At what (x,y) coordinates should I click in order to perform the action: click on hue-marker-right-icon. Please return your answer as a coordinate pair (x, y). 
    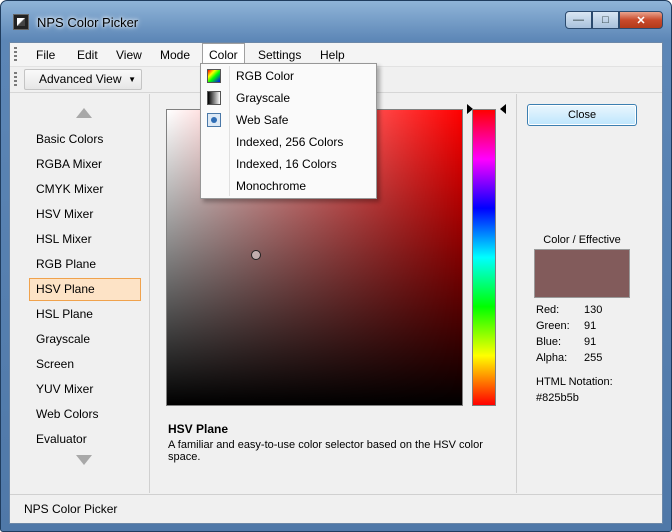
    Looking at the image, I should click on (503, 109).